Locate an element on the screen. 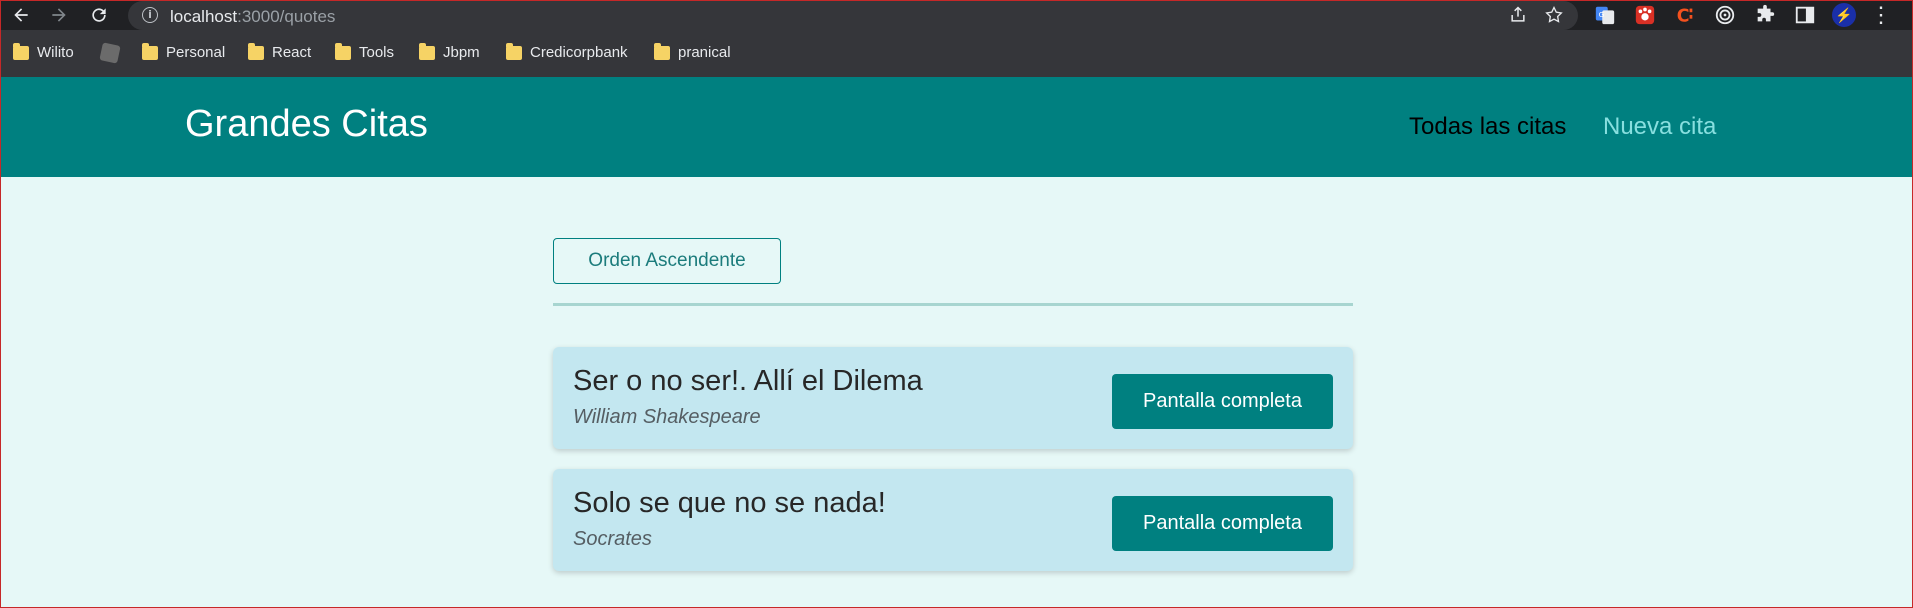  bookmark-generic is located at coordinates (110, 53).